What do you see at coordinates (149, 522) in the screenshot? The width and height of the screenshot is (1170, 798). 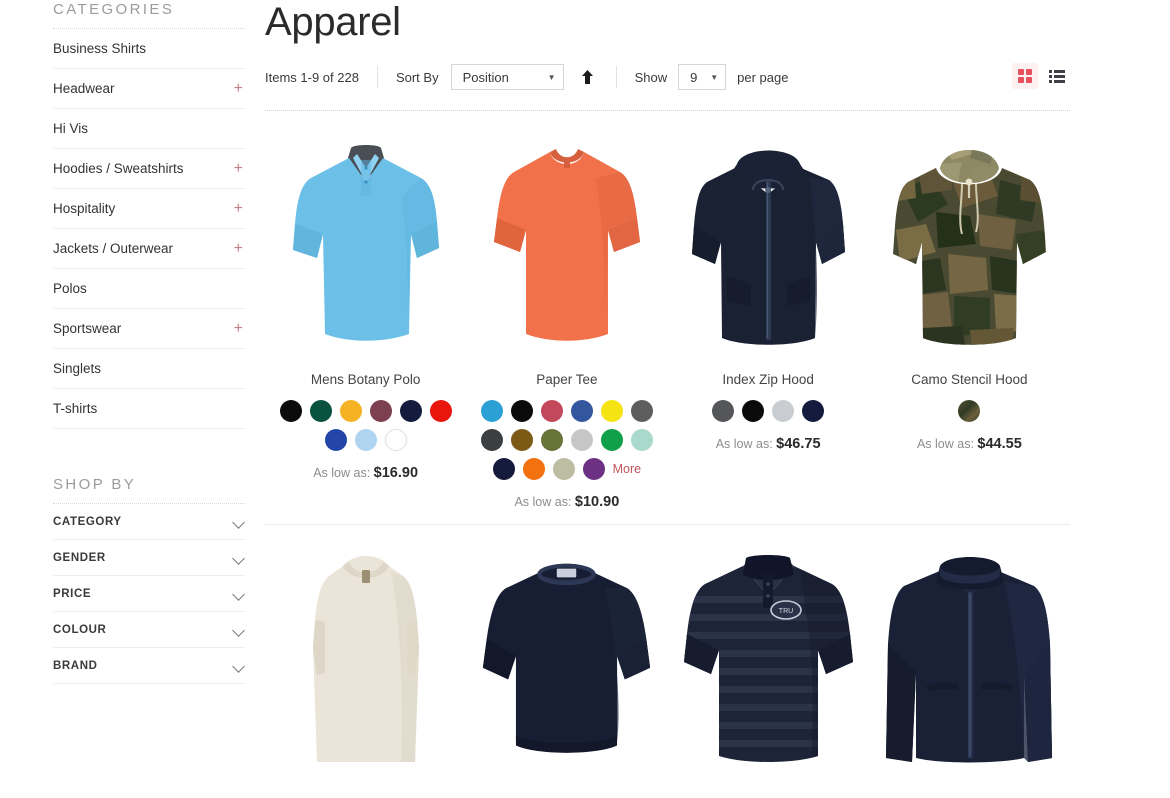 I see `filter-category: CATEGORY` at bounding box center [149, 522].